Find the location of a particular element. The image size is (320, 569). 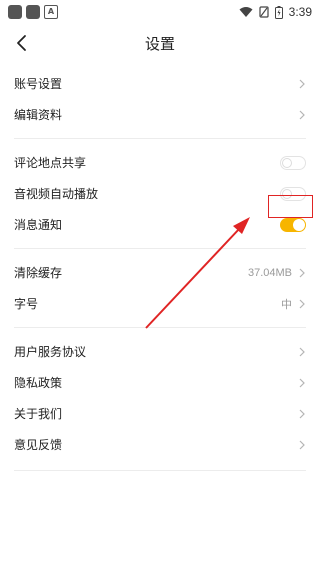

row-label: 用户服务协议 is located at coordinates (50, 352).